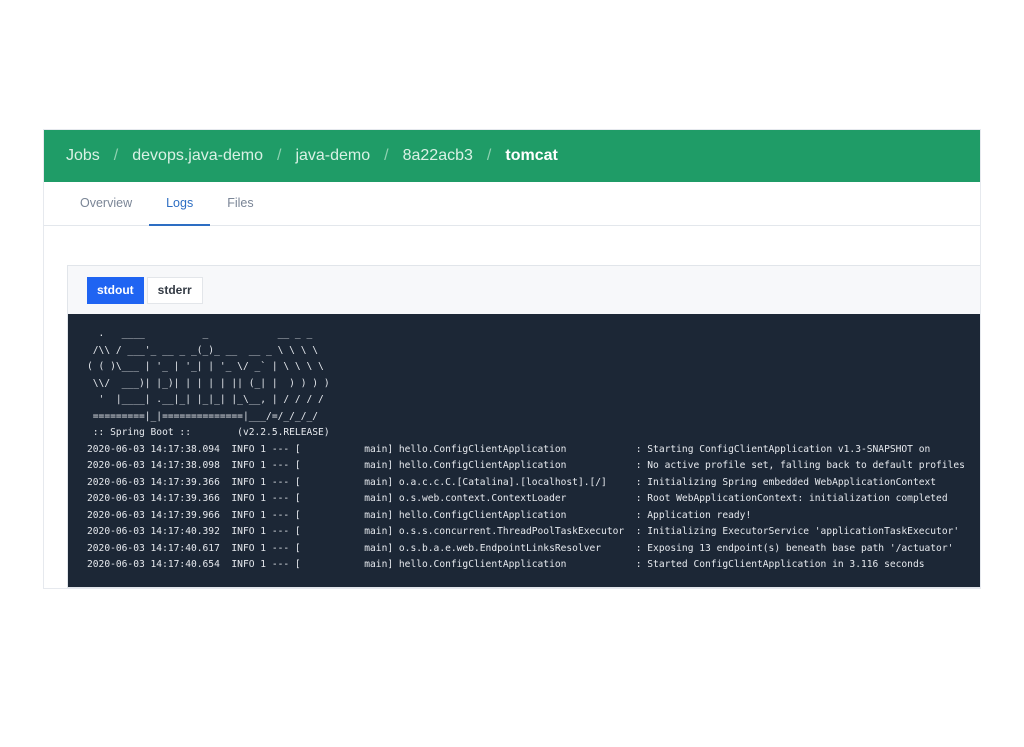  What do you see at coordinates (197, 156) in the screenshot?
I see `breadcrumb-namespace: devops.java-demo` at bounding box center [197, 156].